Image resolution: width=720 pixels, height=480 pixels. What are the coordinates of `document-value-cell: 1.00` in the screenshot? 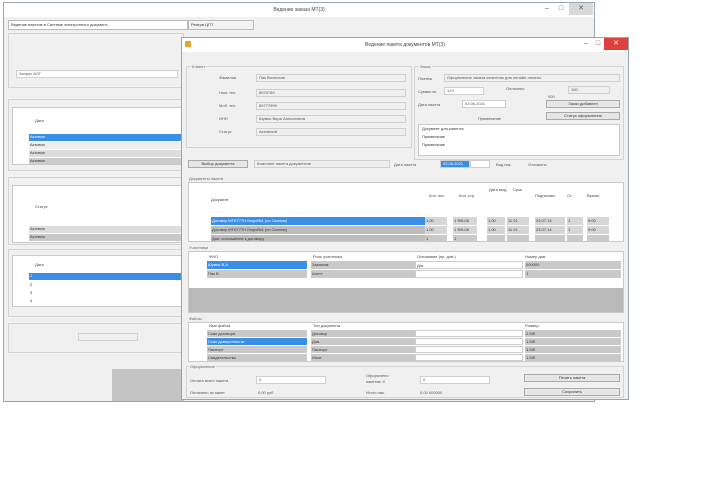 It's located at (436, 230).